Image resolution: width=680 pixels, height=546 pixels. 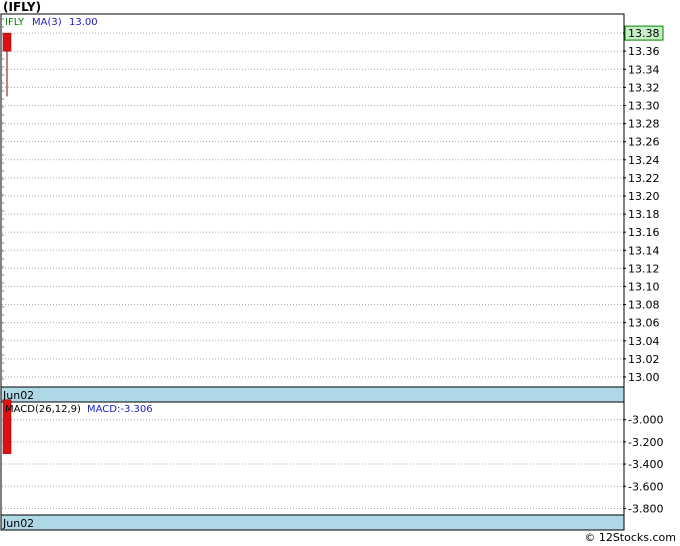 What do you see at coordinates (645, 442) in the screenshot?
I see `macd-tick-label: -3.200` at bounding box center [645, 442].